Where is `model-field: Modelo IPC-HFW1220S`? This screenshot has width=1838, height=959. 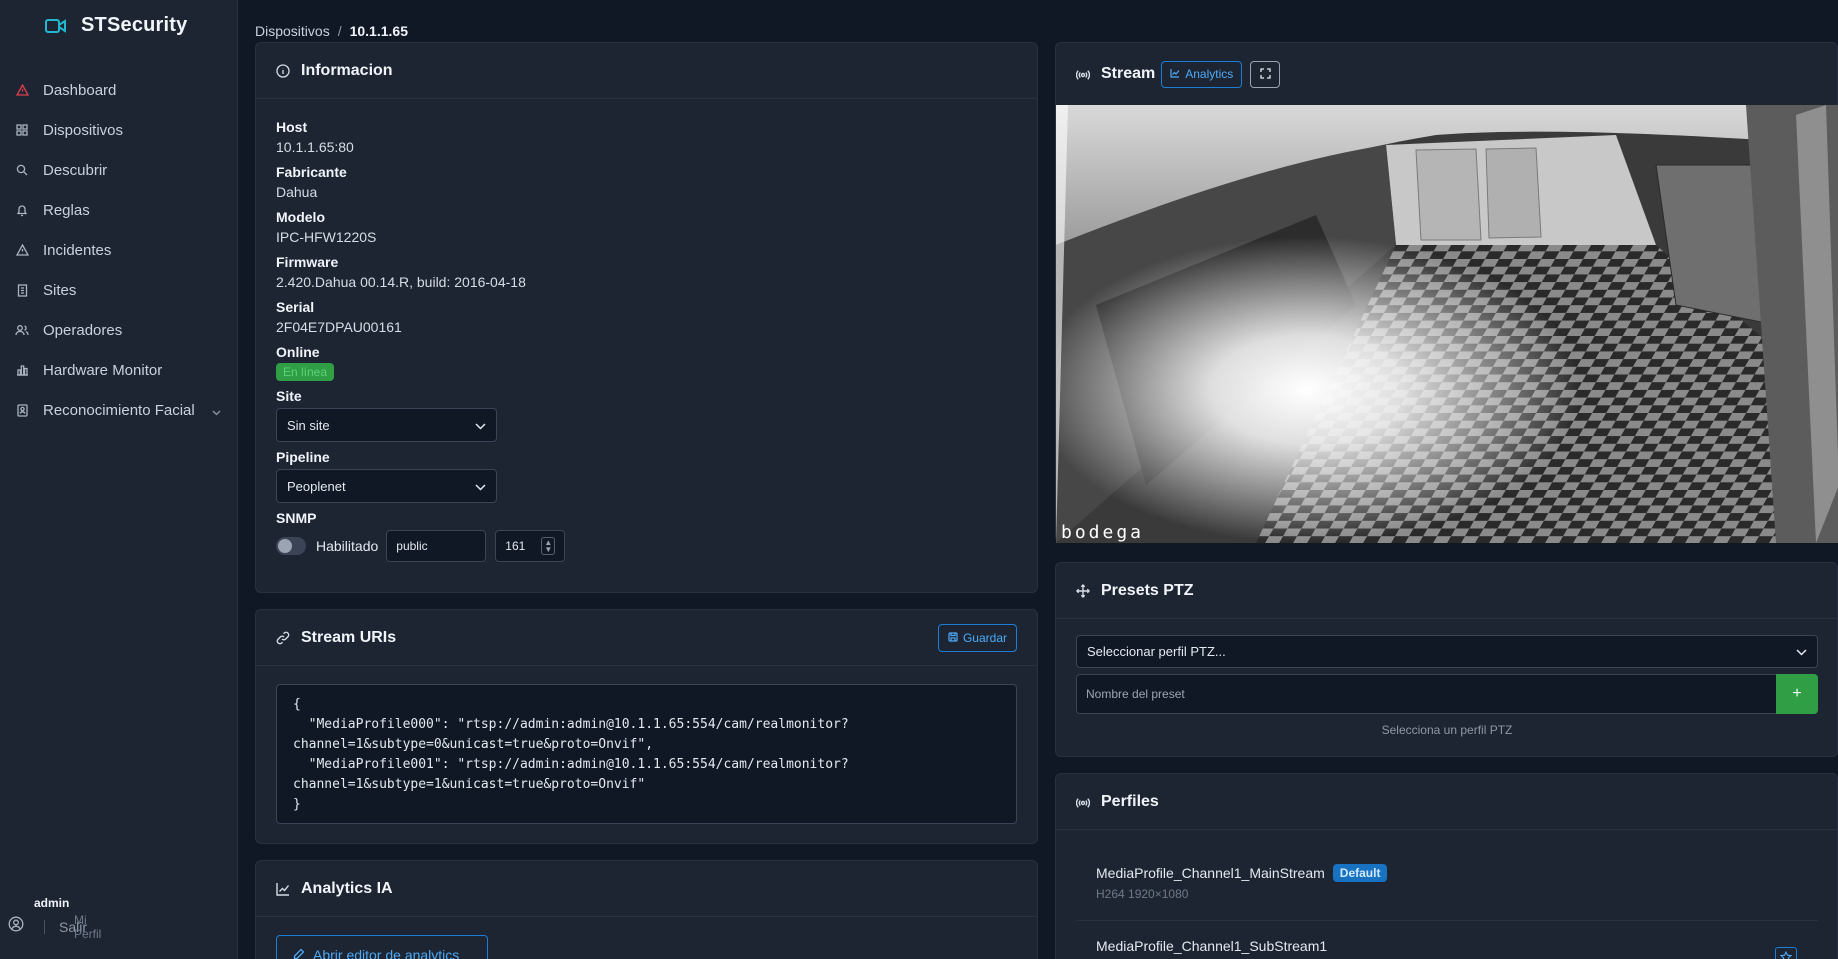
model-field: Modelo IPC-HFW1220S is located at coordinates (646, 227).